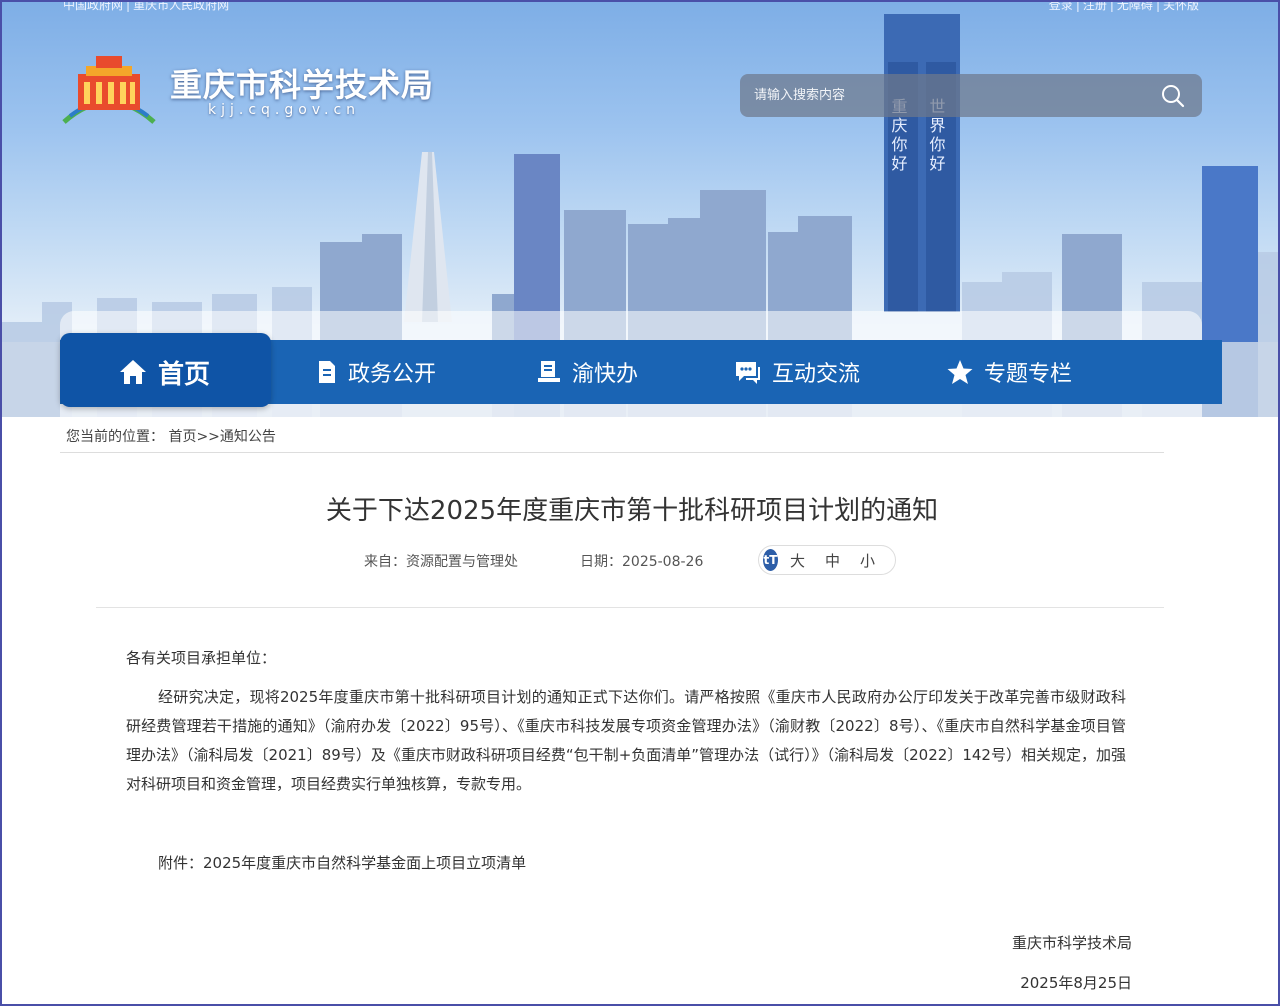 This screenshot has width=1280, height=1006. What do you see at coordinates (867, 560) in the screenshot?
I see `font-size-small: 小` at bounding box center [867, 560].